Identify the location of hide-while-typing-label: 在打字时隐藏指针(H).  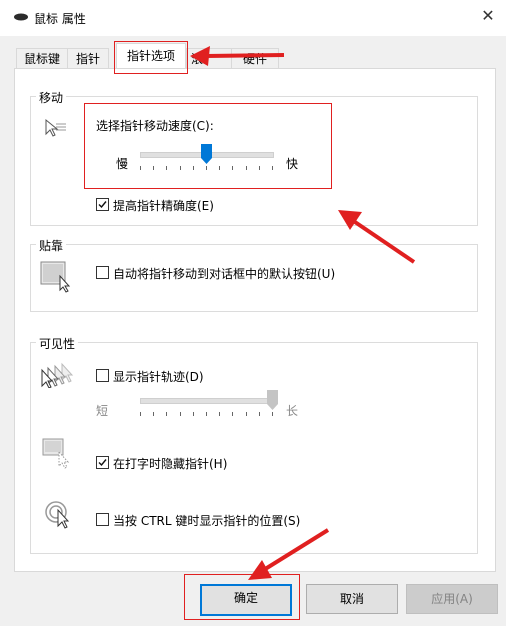
(170, 464).